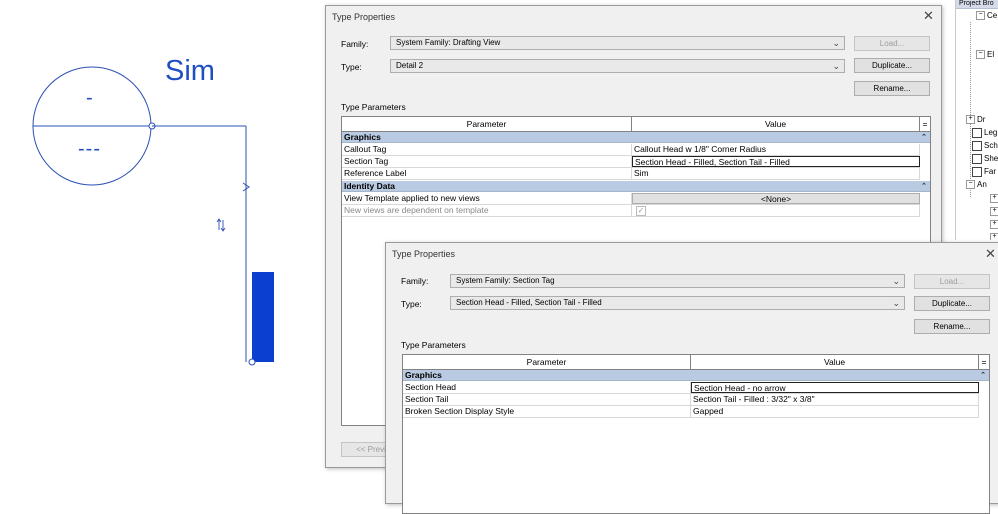 The image size is (998, 514). I want to click on parameter-value: Sim, so click(776, 173).